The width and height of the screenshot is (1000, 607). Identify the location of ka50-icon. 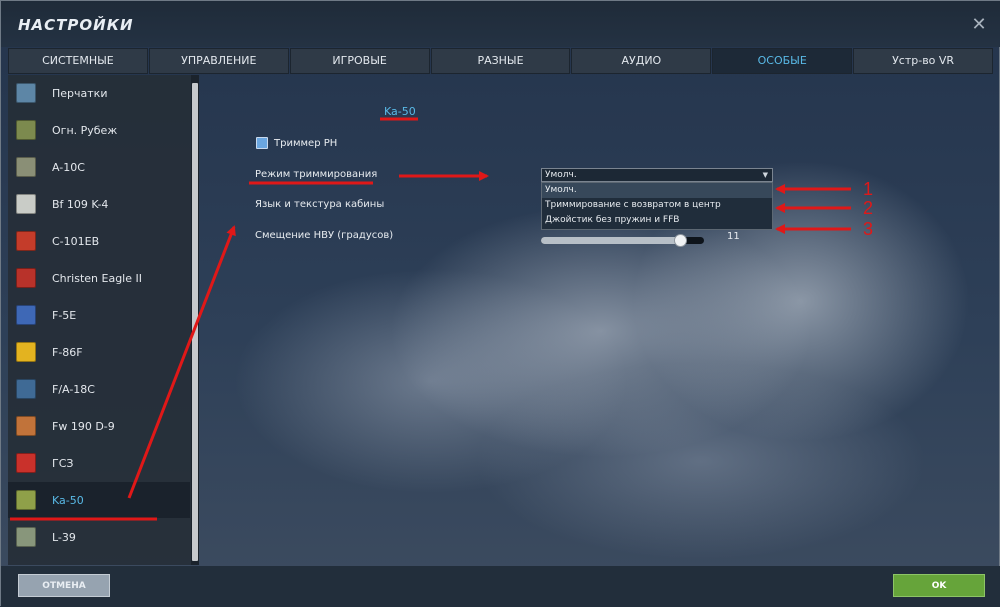
(26, 500).